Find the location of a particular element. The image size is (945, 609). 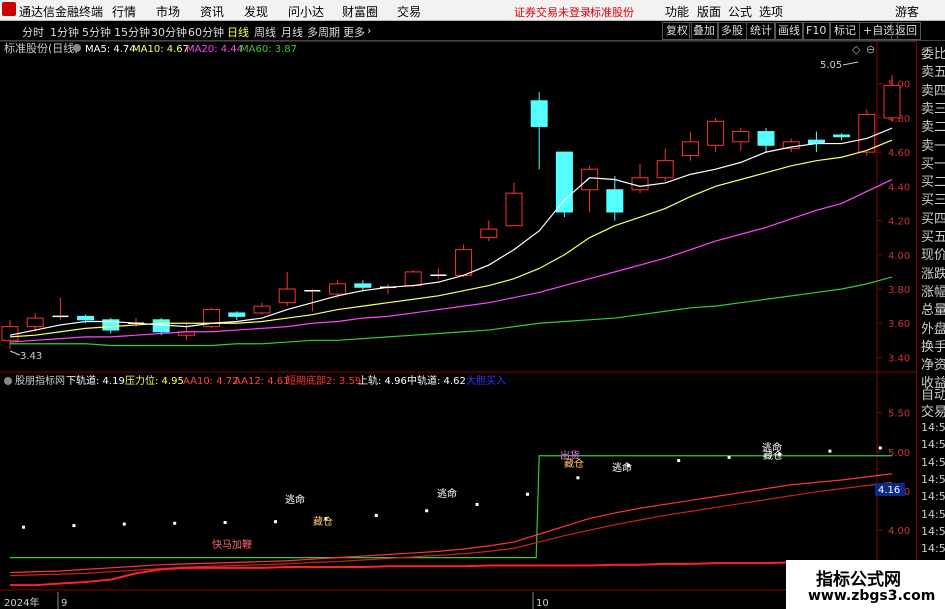

menu-layout: 版面 is located at coordinates (709, 11).